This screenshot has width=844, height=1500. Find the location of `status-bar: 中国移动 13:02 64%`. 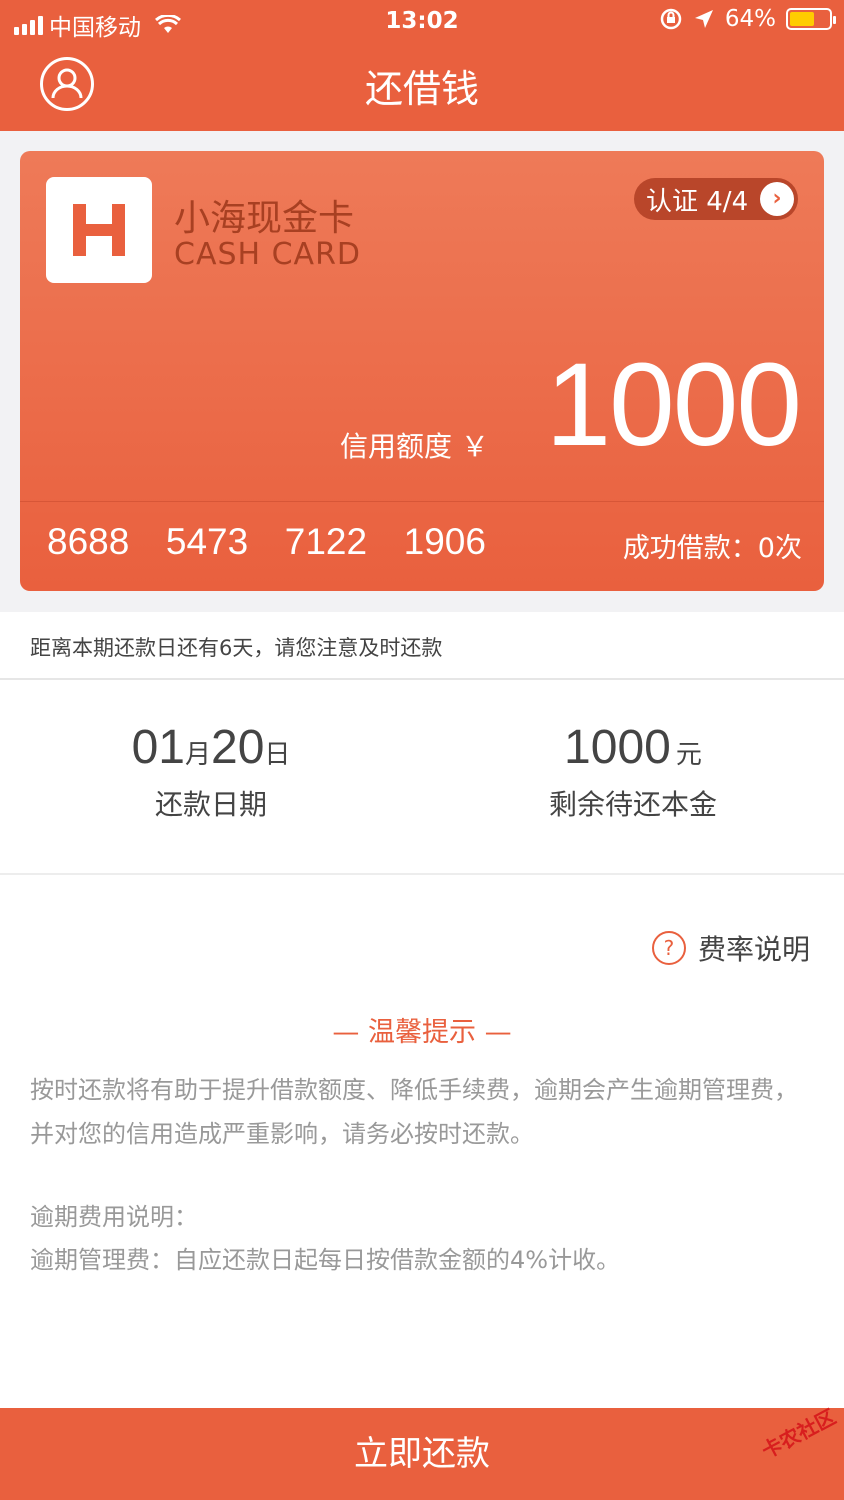

status-bar: 中国移动 13:02 64% is located at coordinates (422, 22).